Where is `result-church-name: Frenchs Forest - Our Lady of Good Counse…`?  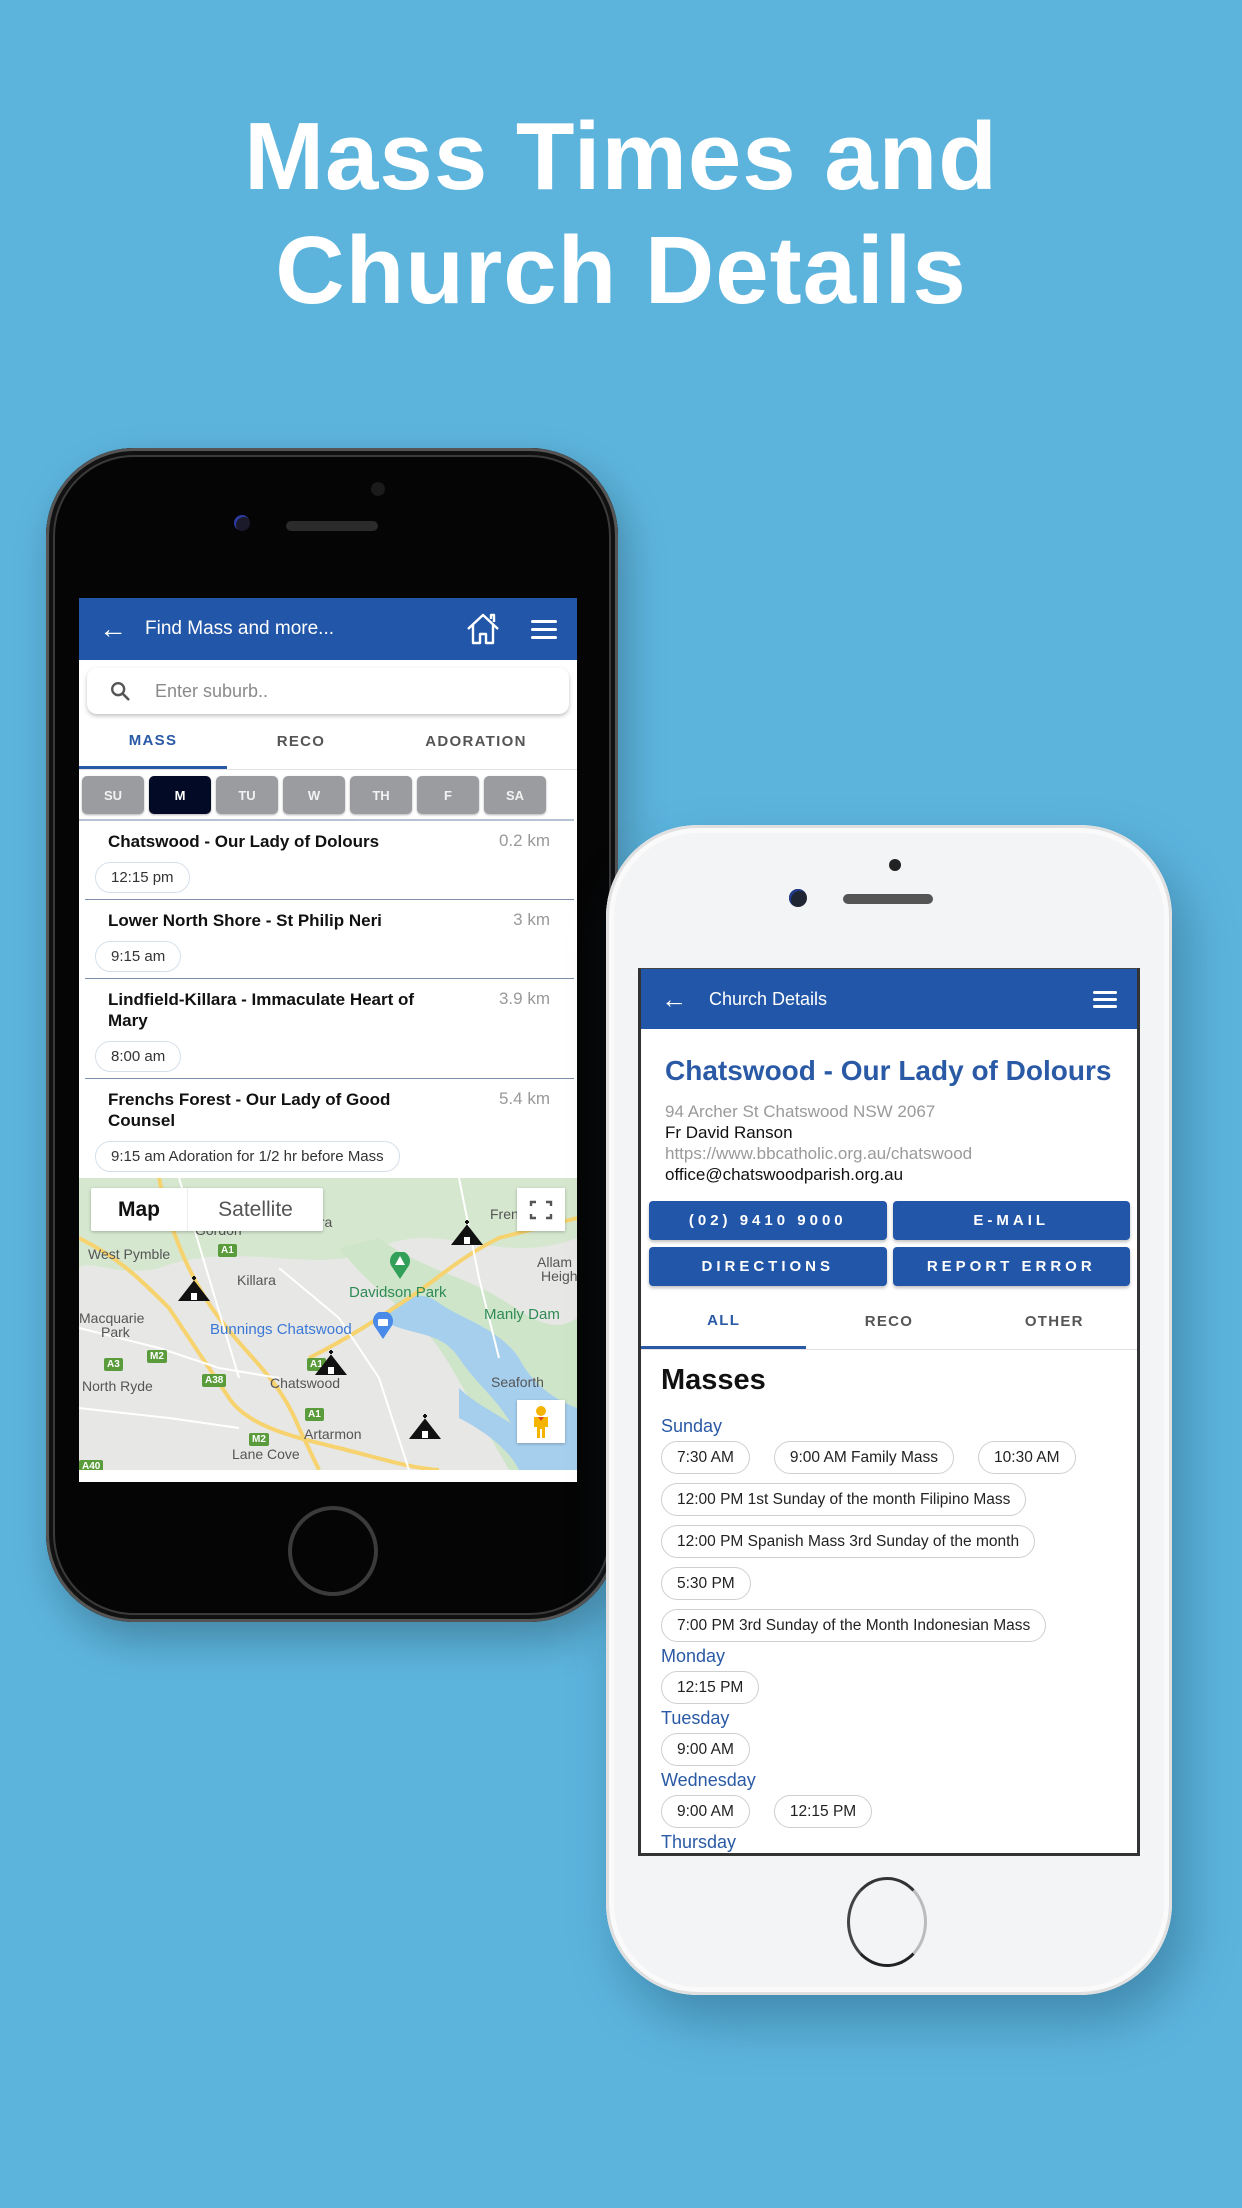 result-church-name: Frenchs Forest - Our Lady of Good Counse… is located at coordinates (273, 1110).